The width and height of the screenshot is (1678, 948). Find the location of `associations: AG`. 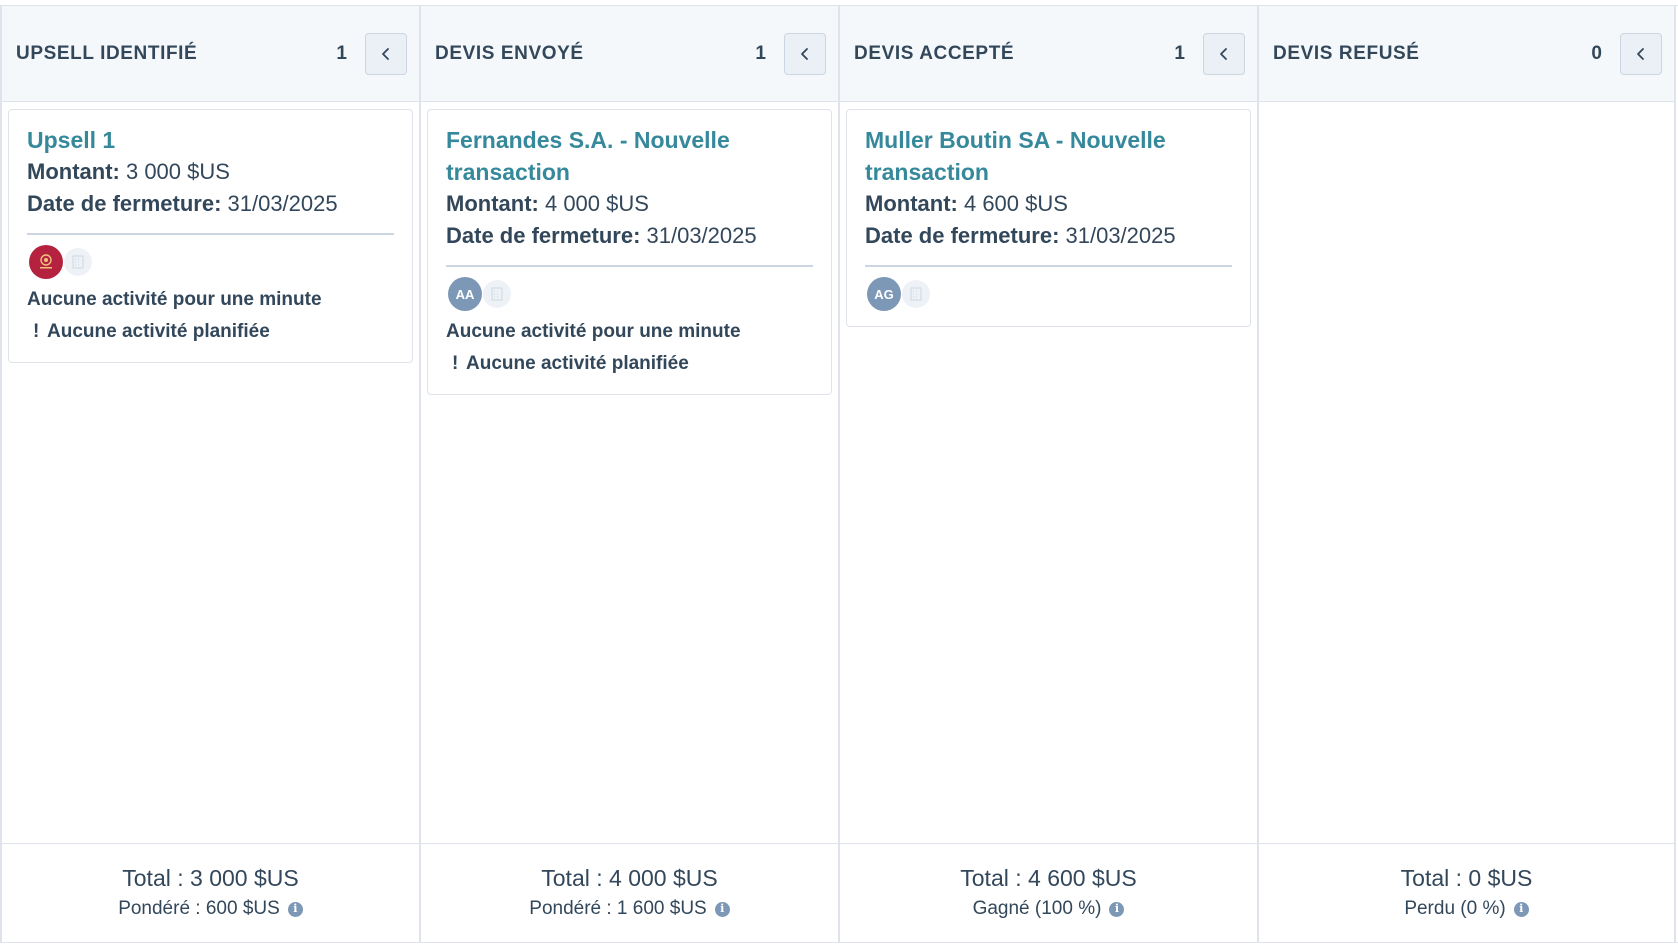

associations: AG is located at coordinates (1049, 294).